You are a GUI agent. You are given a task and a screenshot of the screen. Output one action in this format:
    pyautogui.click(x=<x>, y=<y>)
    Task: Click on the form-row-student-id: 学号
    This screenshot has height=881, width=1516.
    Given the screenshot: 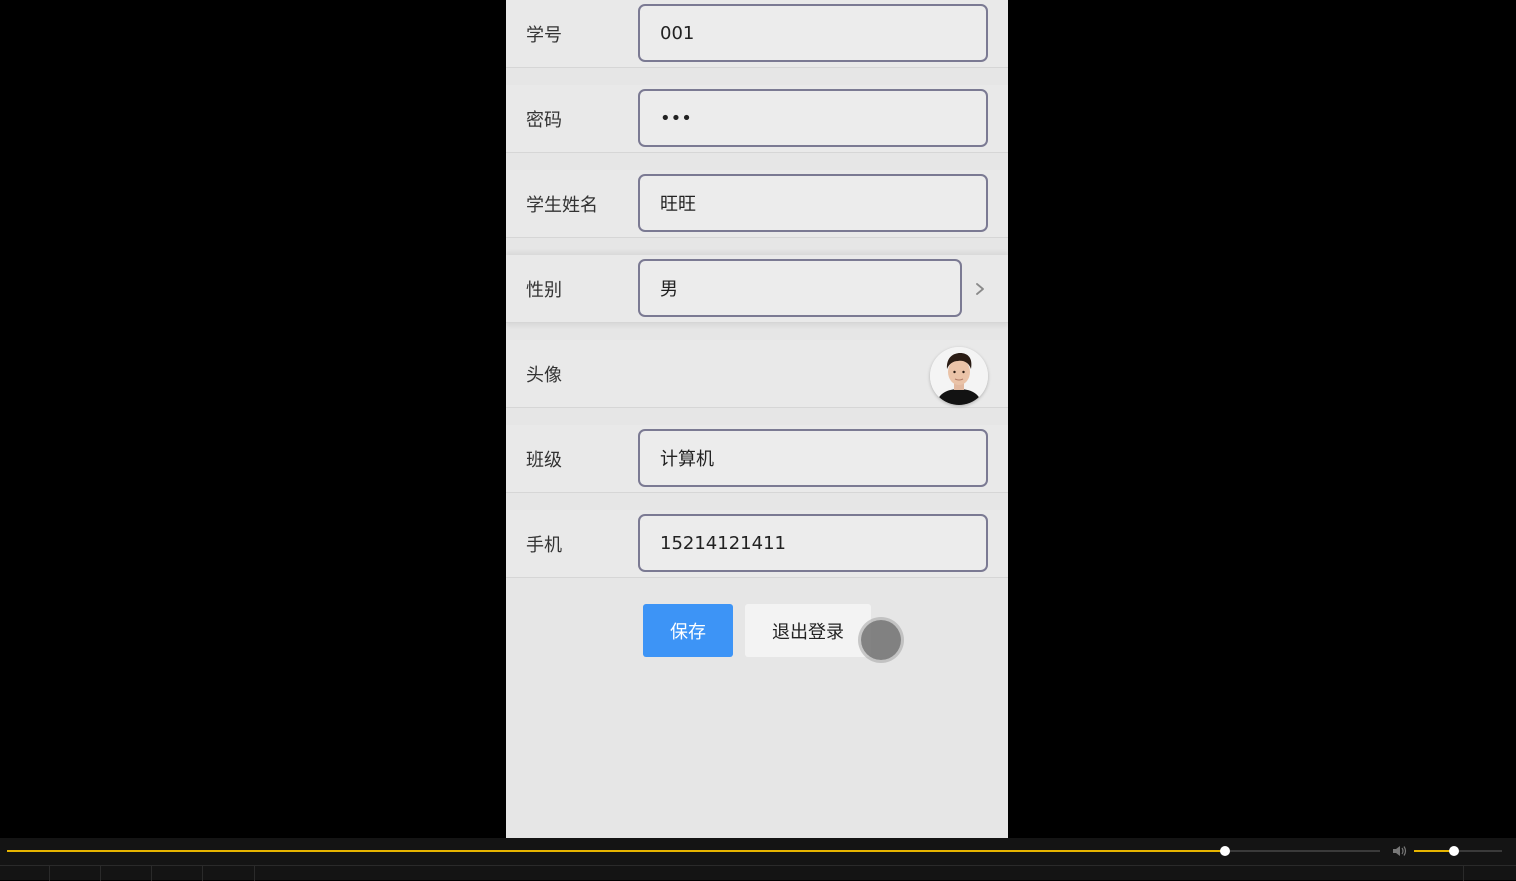 What is the action you would take?
    pyautogui.click(x=757, y=34)
    